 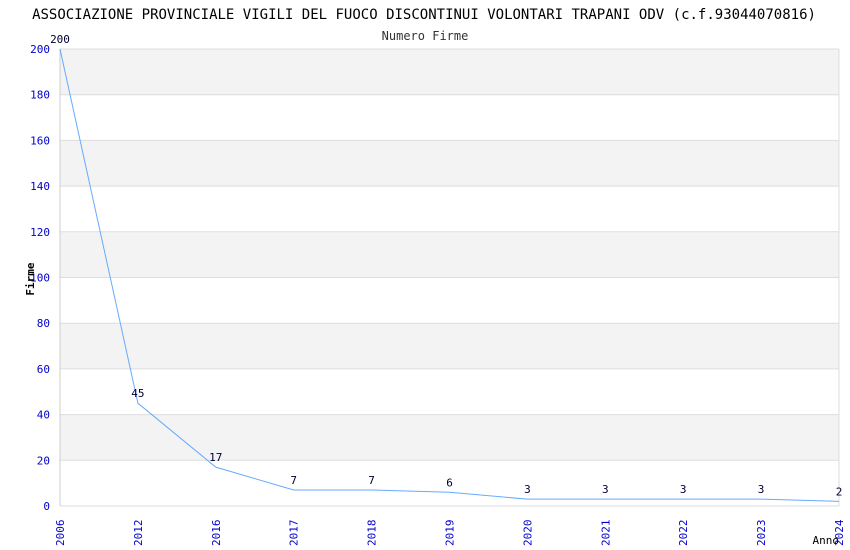 I want to click on y-tick-label: 160, so click(x=40, y=140).